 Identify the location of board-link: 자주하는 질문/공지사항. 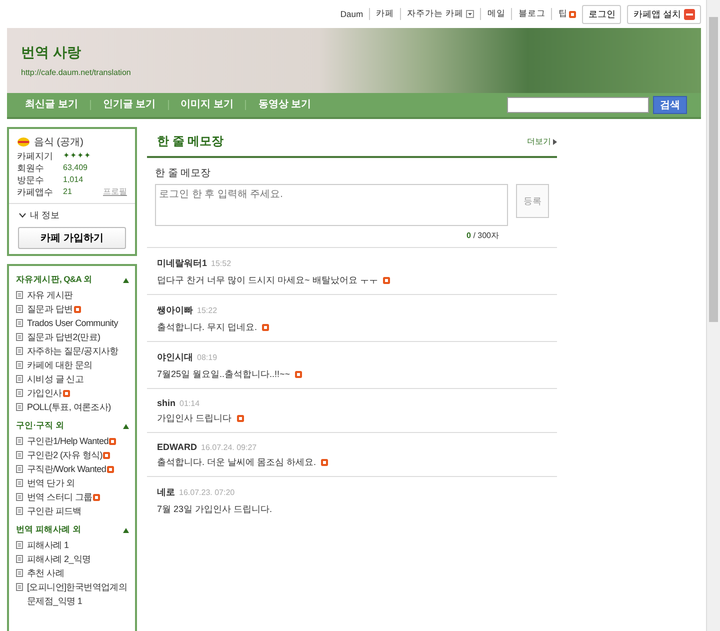
(72, 351).